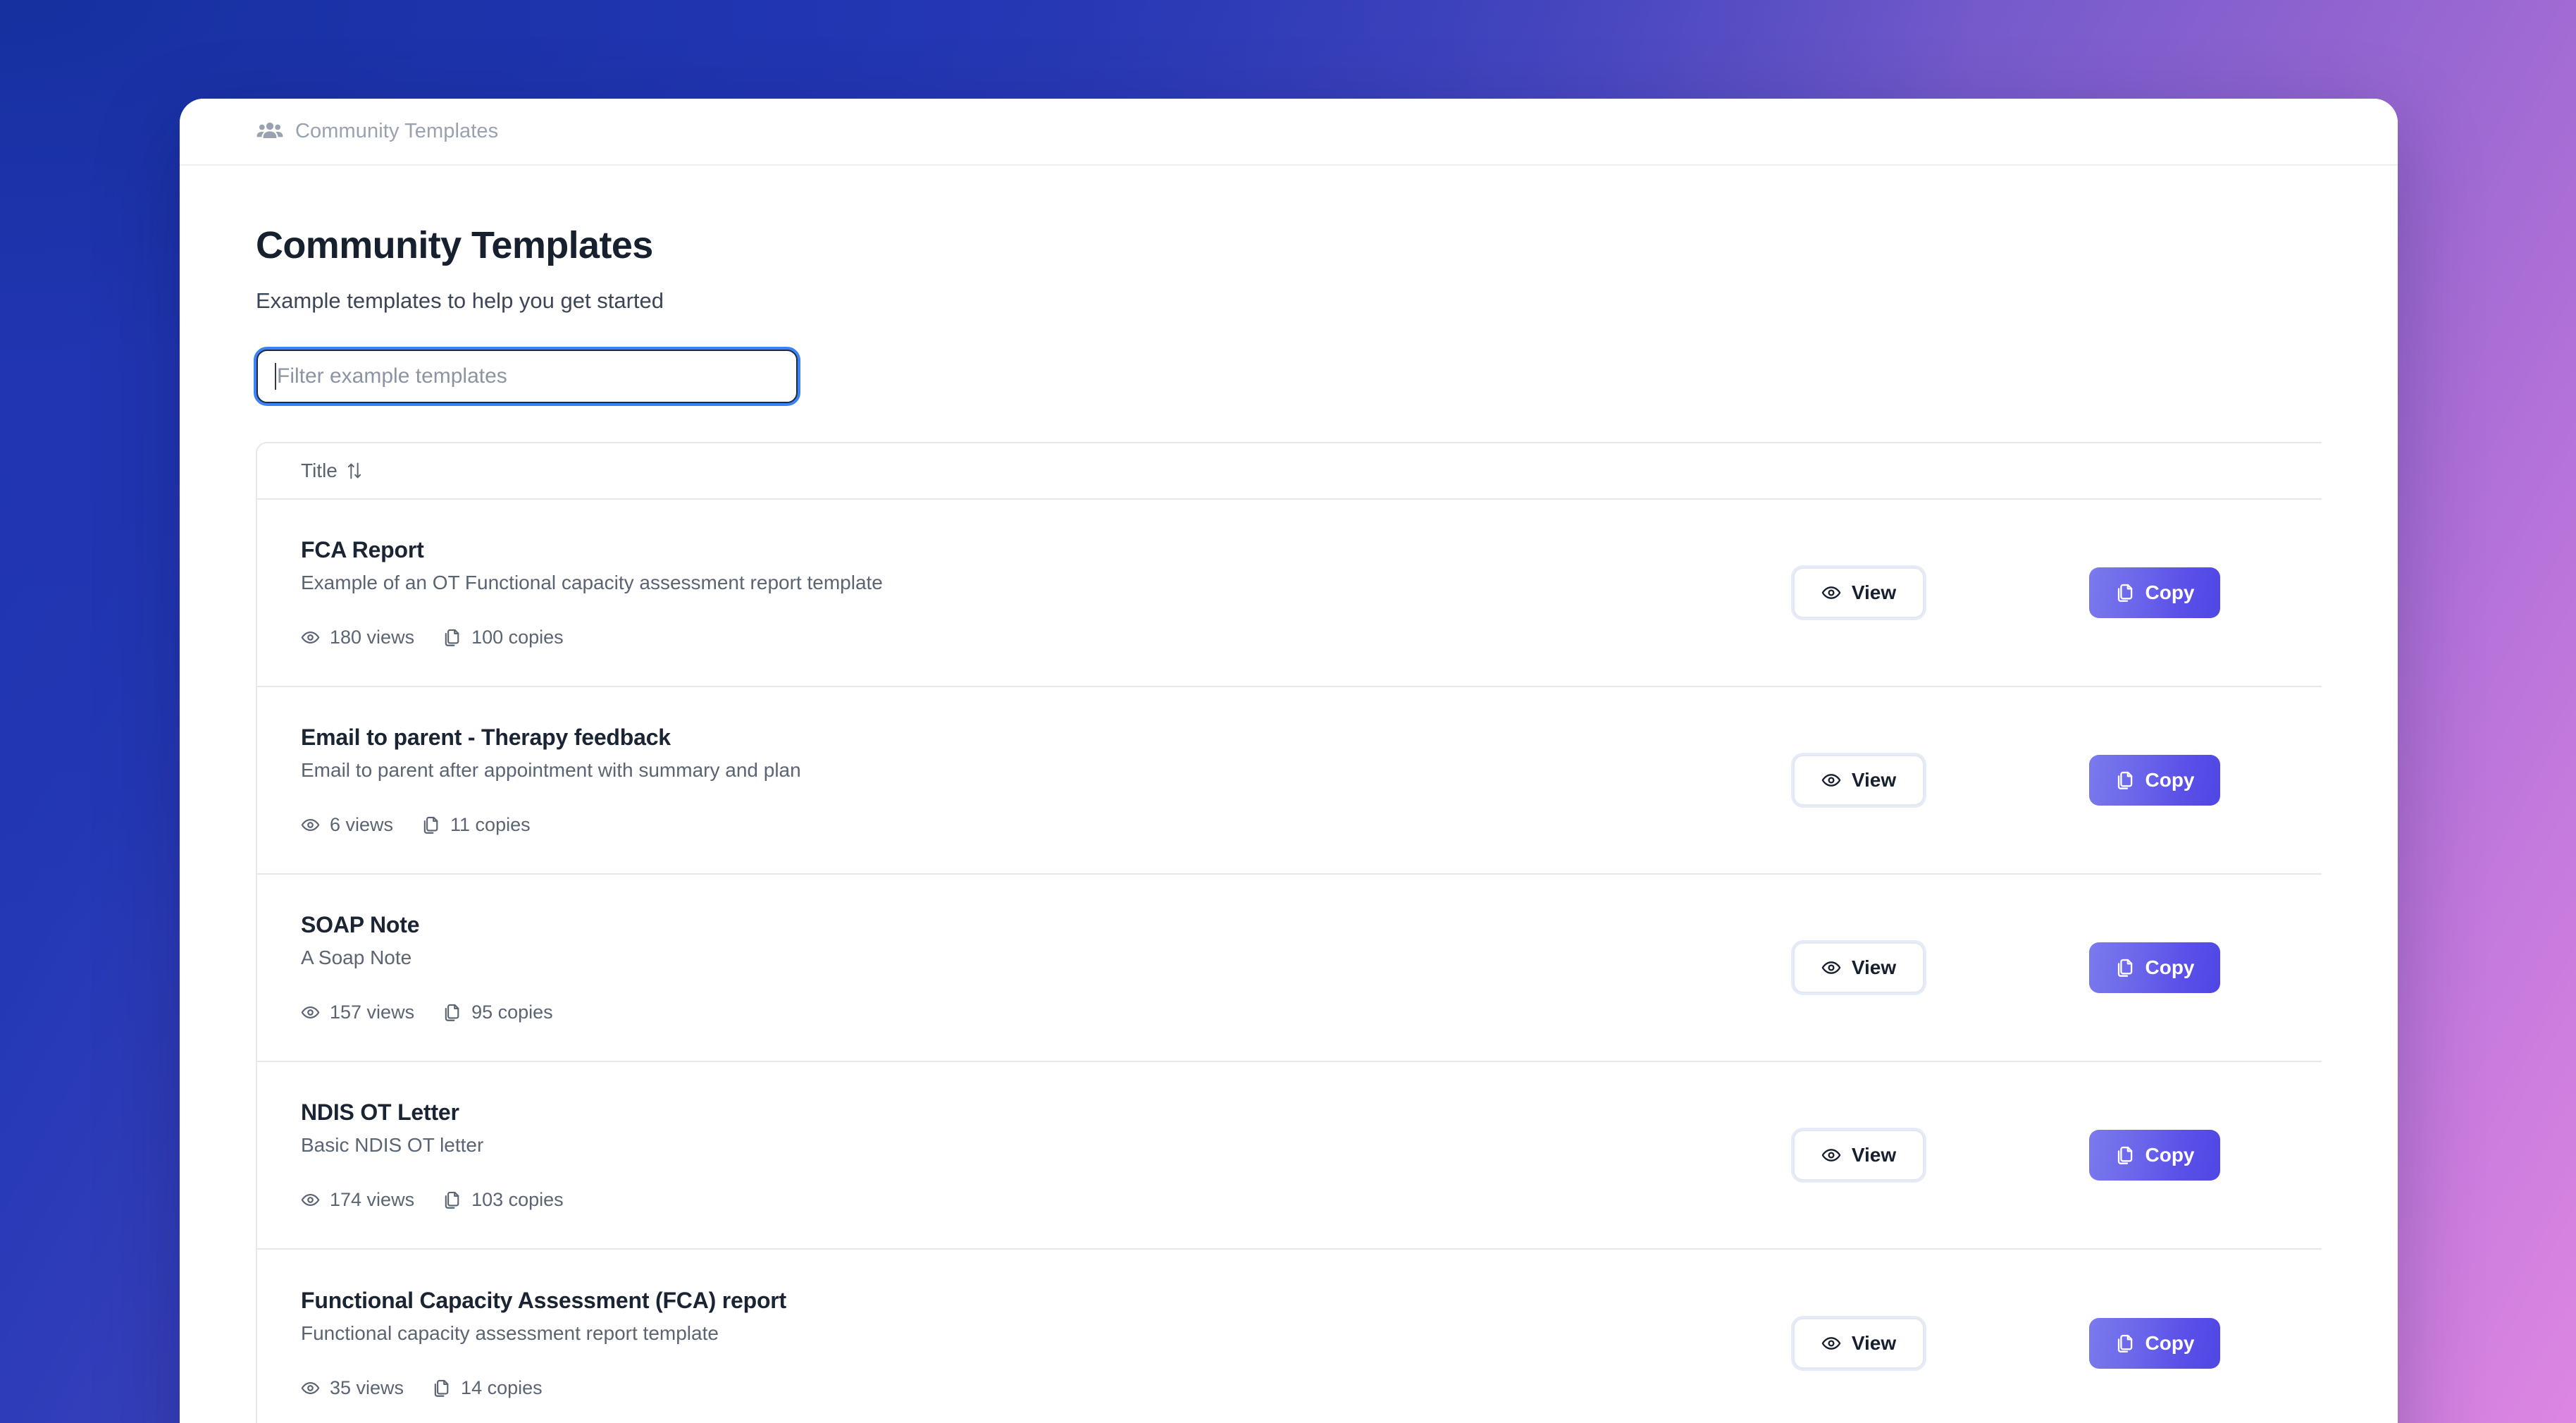 Image resolution: width=2576 pixels, height=1423 pixels. I want to click on copies-stat: 100 copies, so click(503, 638).